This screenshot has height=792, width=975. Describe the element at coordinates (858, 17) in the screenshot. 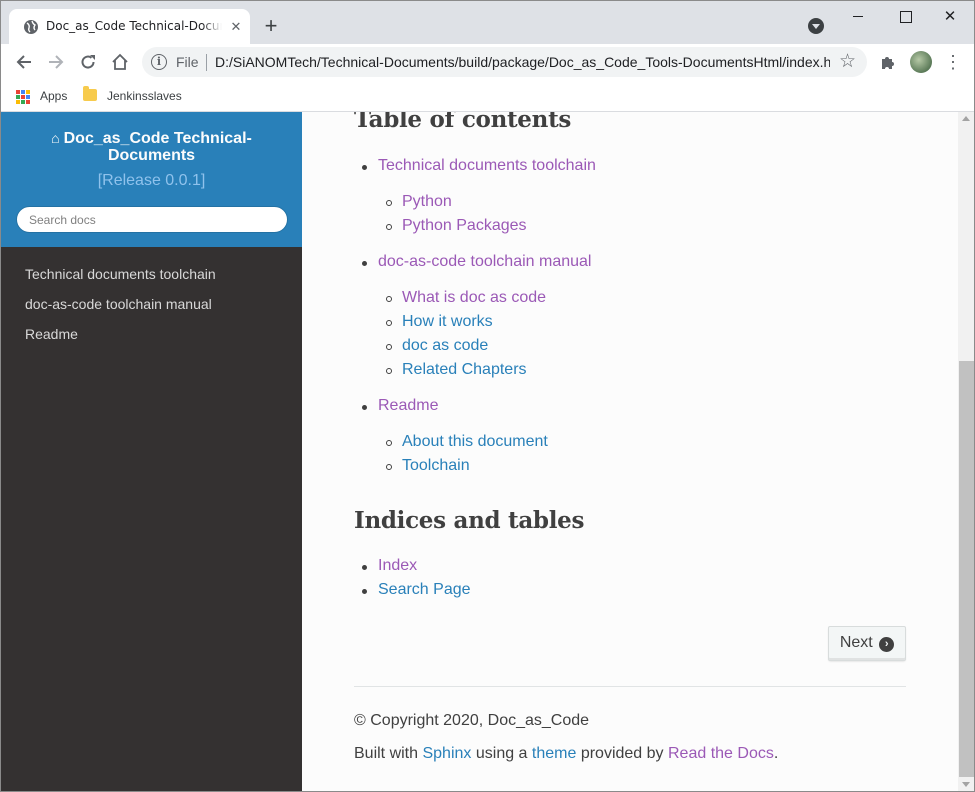

I see `minimize-button` at that location.